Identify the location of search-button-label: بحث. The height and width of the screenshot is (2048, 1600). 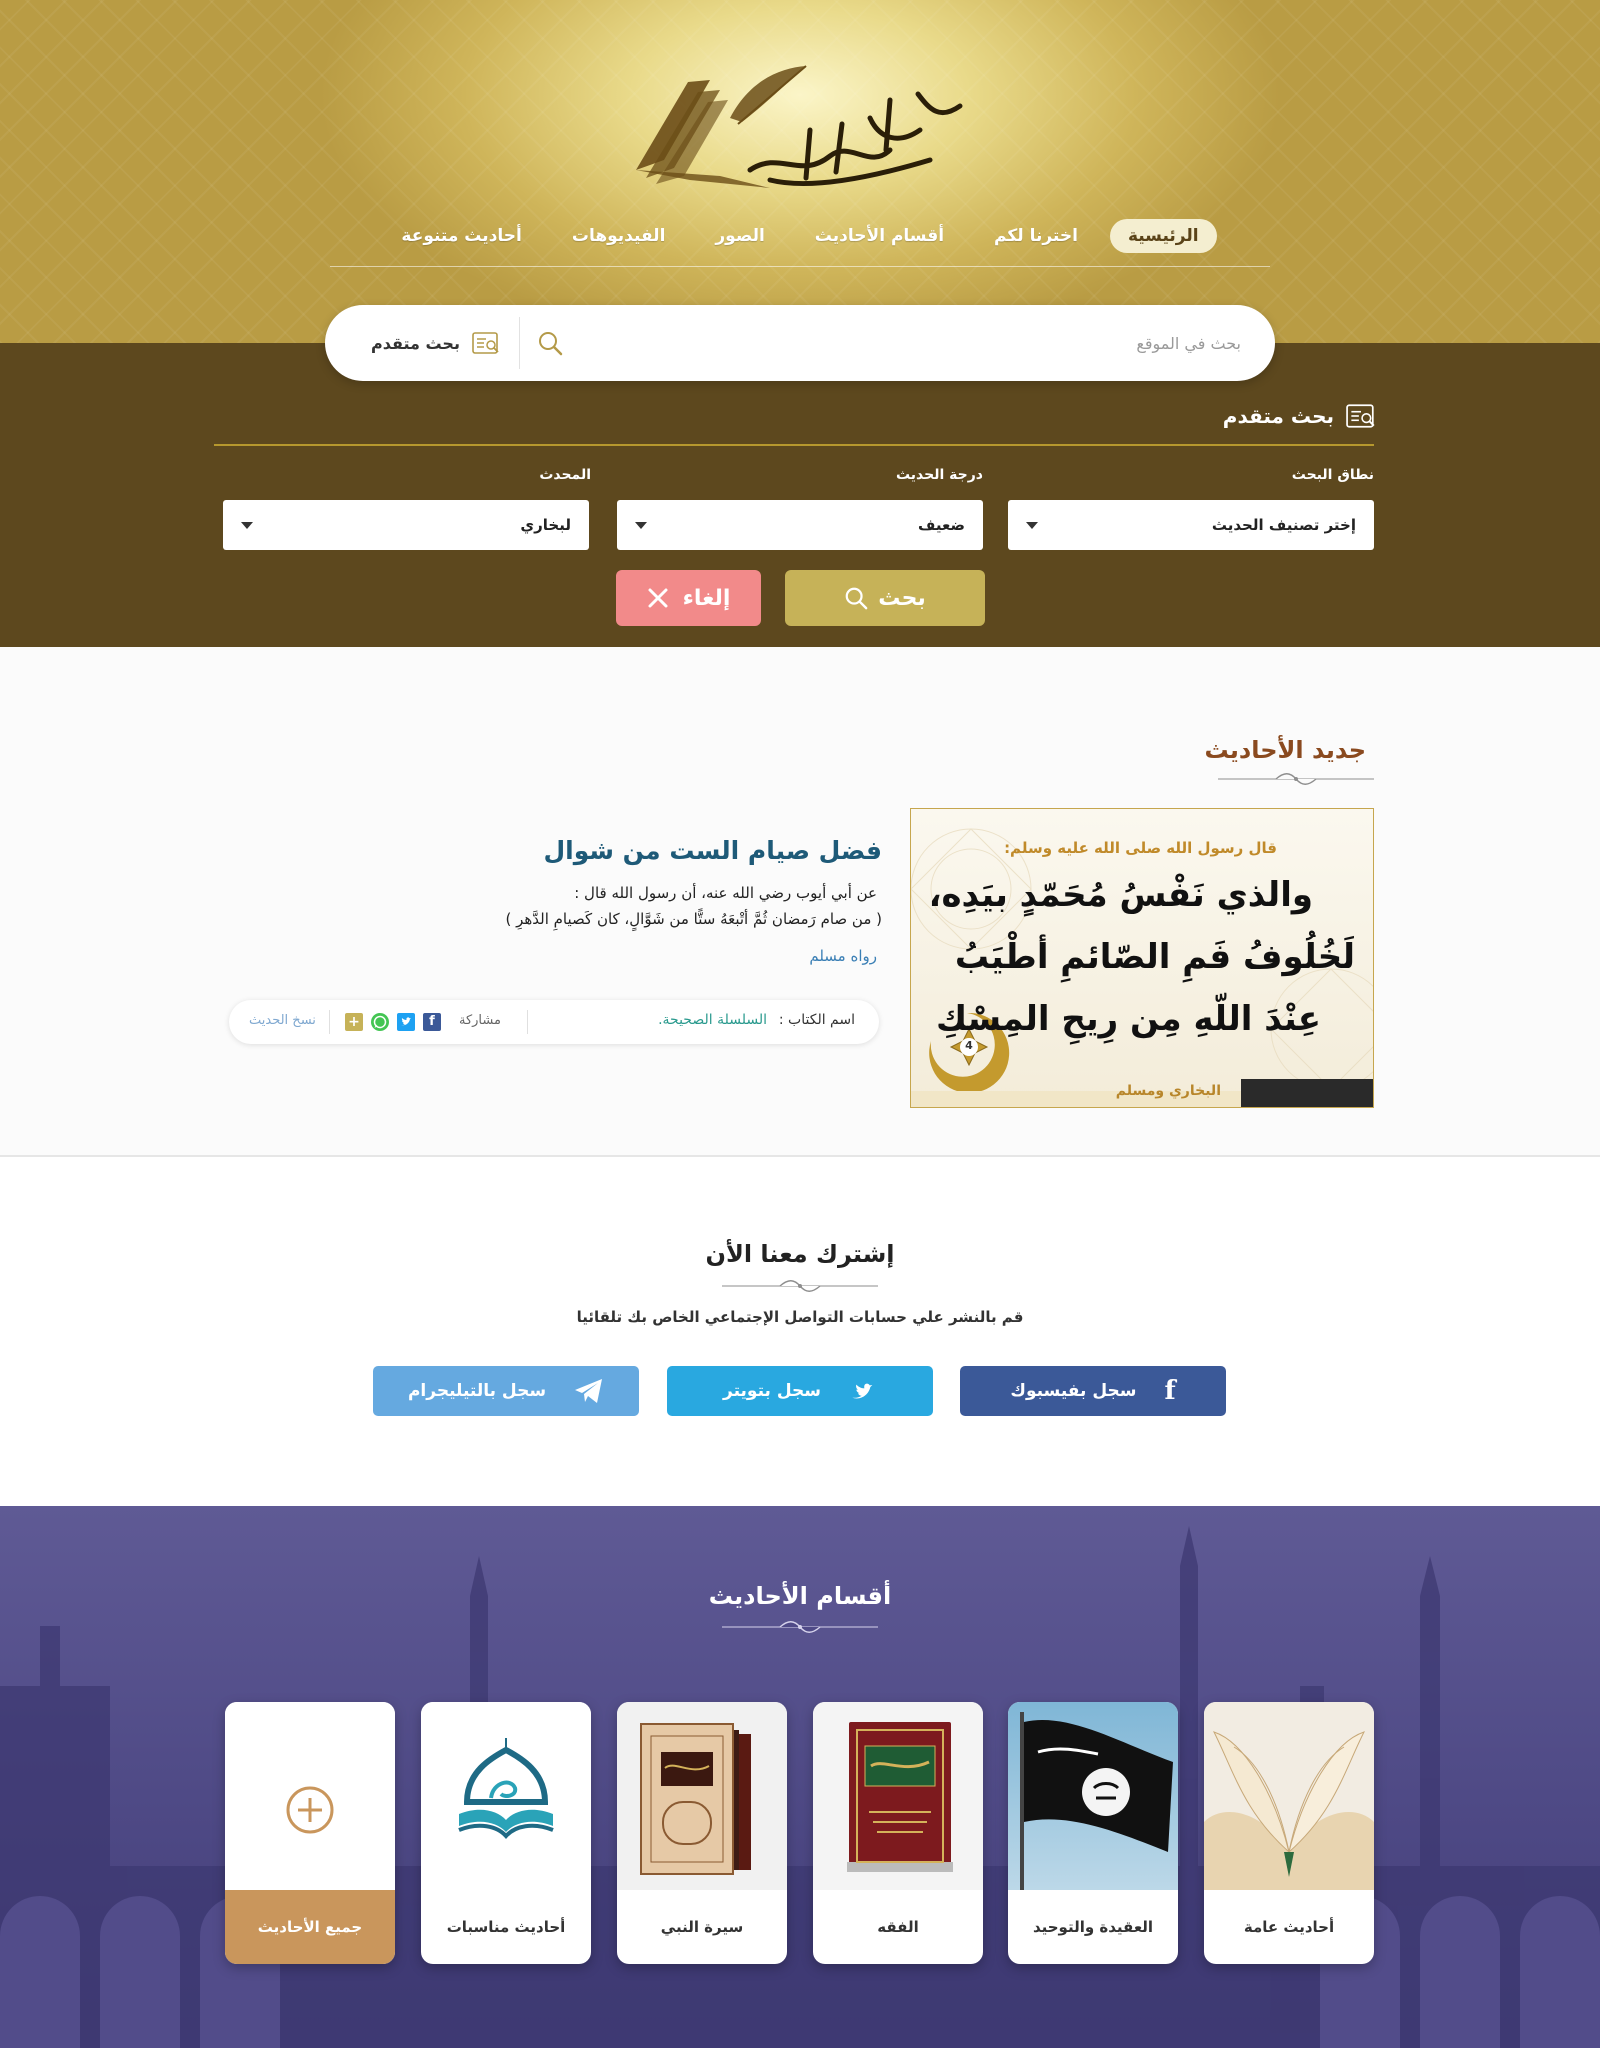
(902, 598).